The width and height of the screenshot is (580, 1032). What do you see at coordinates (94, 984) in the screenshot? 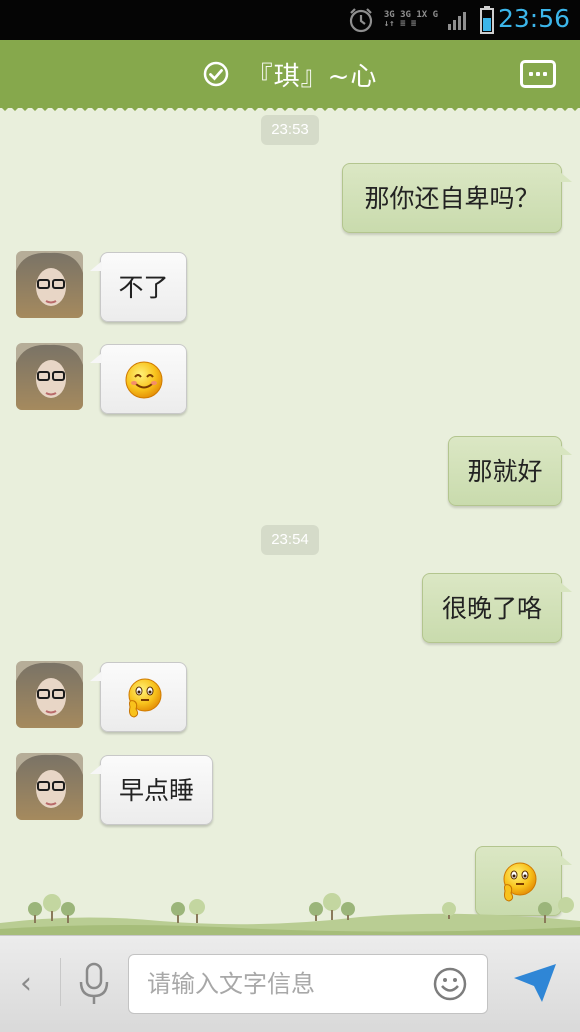
I see `microphone-icon` at bounding box center [94, 984].